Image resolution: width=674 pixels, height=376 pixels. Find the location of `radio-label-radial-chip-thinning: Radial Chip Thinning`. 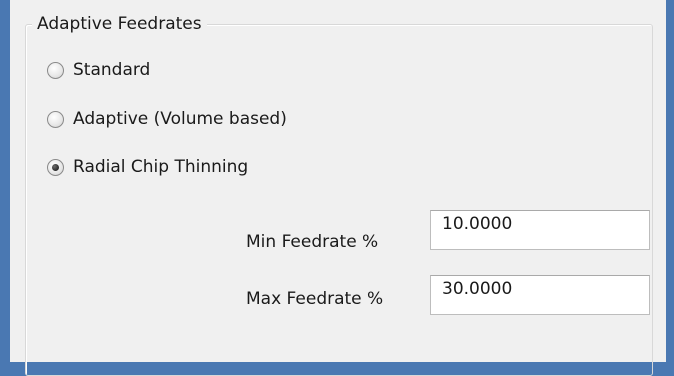

radio-label-radial-chip-thinning: Radial Chip Thinning is located at coordinates (161, 167).